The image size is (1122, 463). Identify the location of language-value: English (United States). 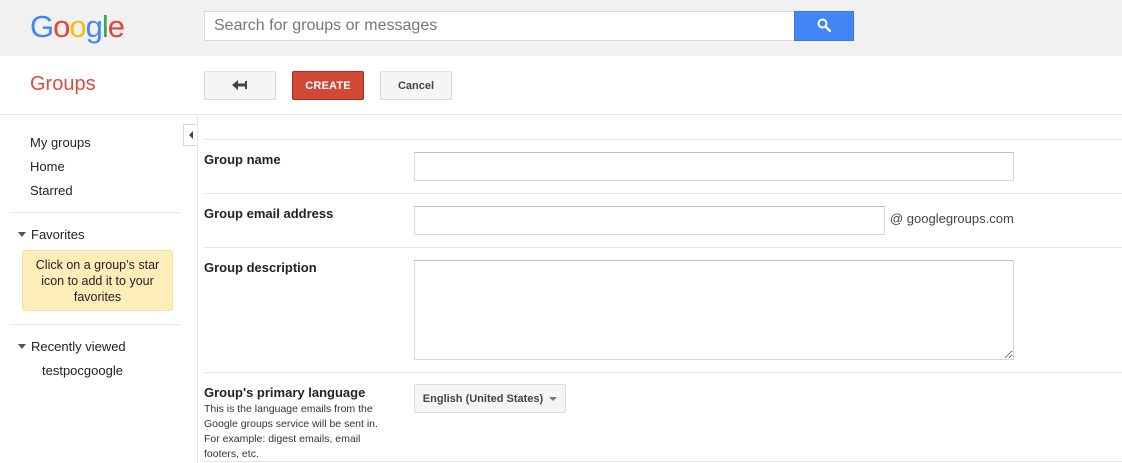
(483, 398).